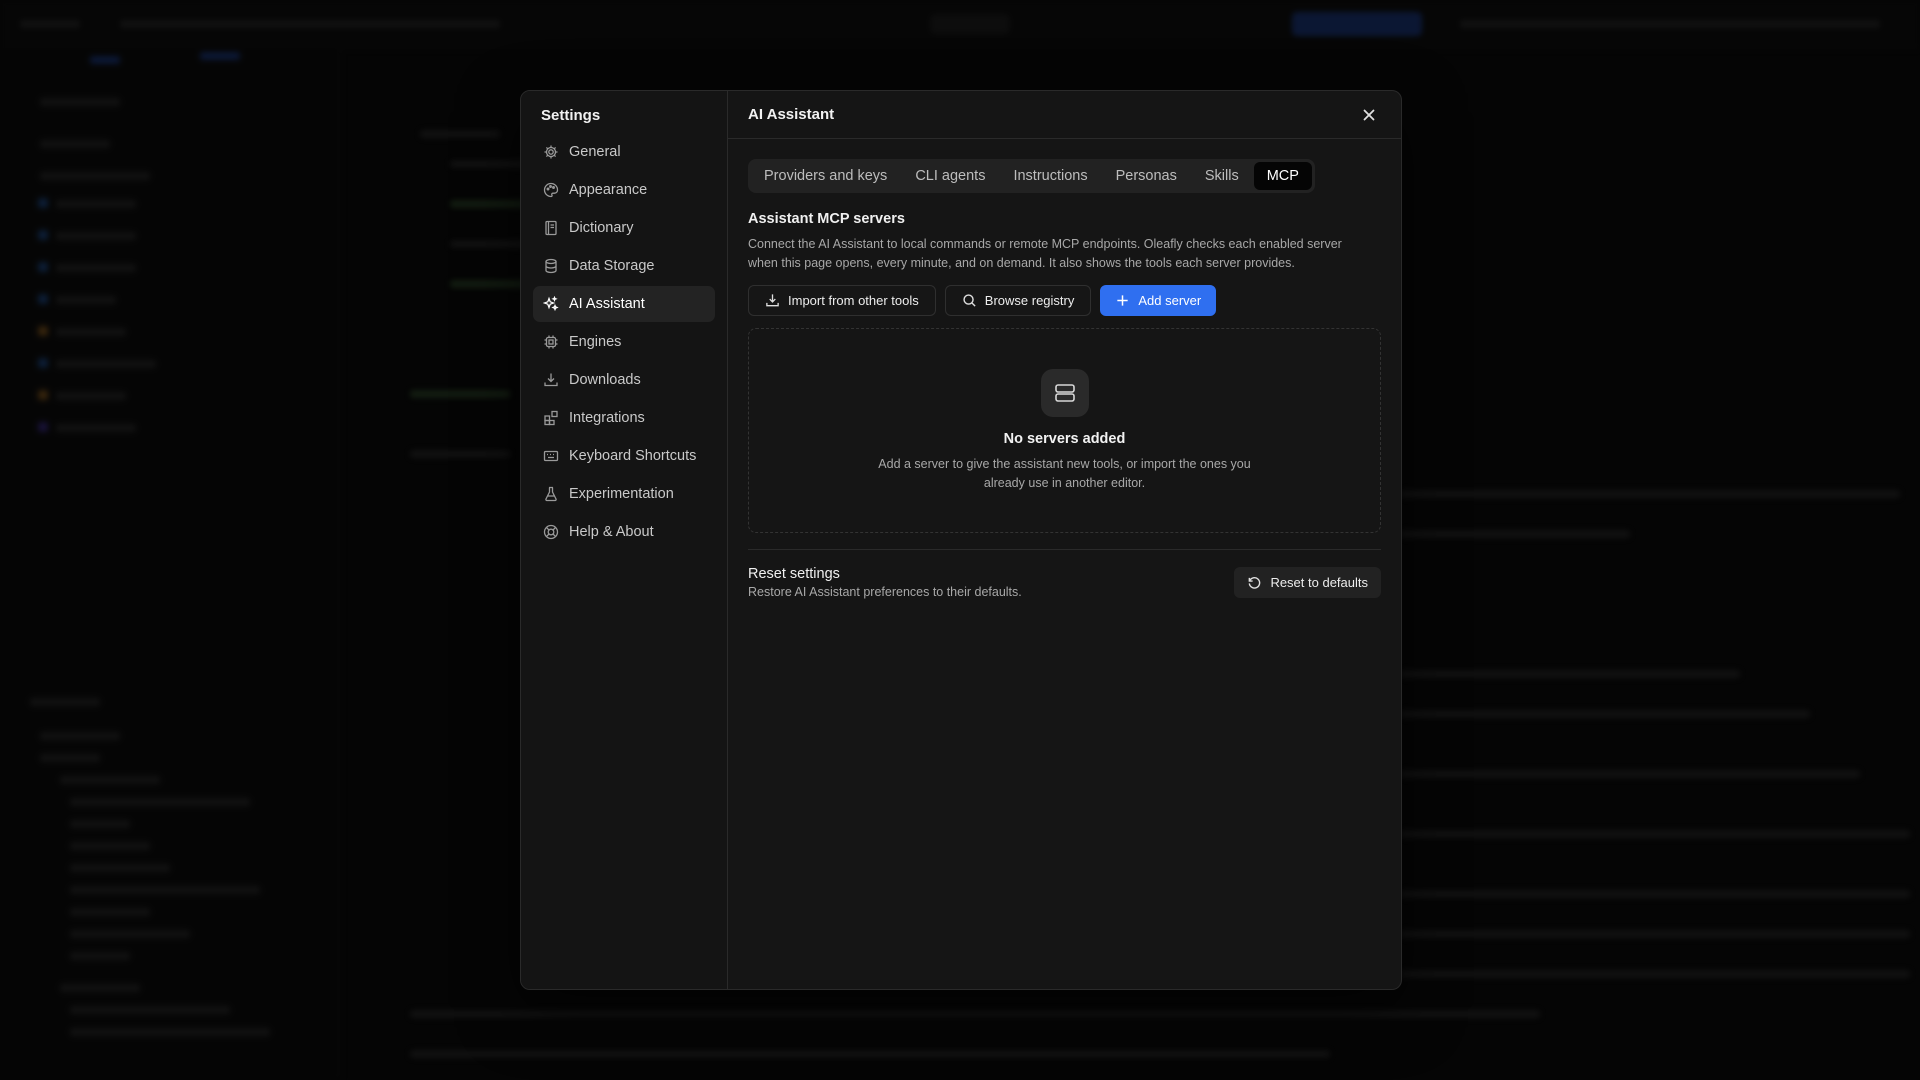  What do you see at coordinates (608, 190) in the screenshot?
I see `nav-label: Appearance` at bounding box center [608, 190].